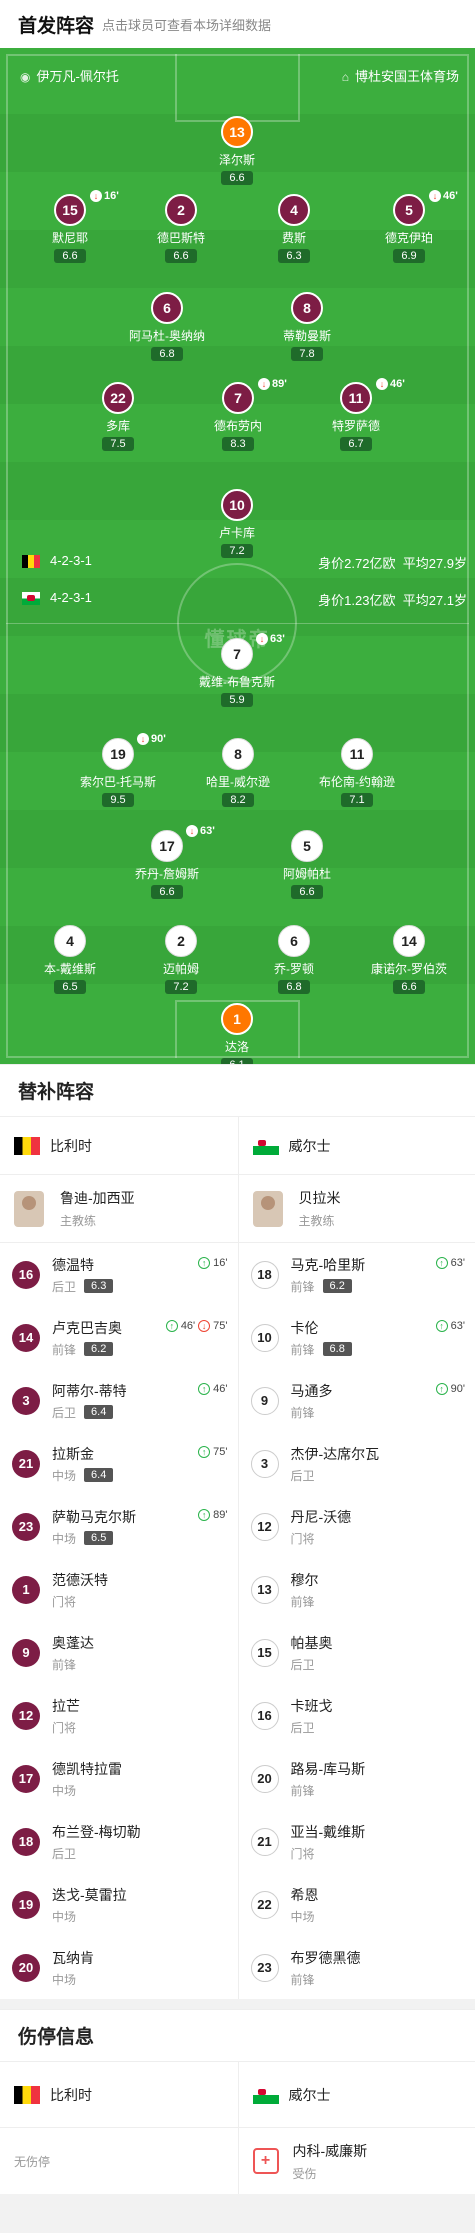  What do you see at coordinates (167, 862) in the screenshot?
I see `pitch-player: 17 ↓ 63' 乔丹-詹姆斯 6.6` at bounding box center [167, 862].